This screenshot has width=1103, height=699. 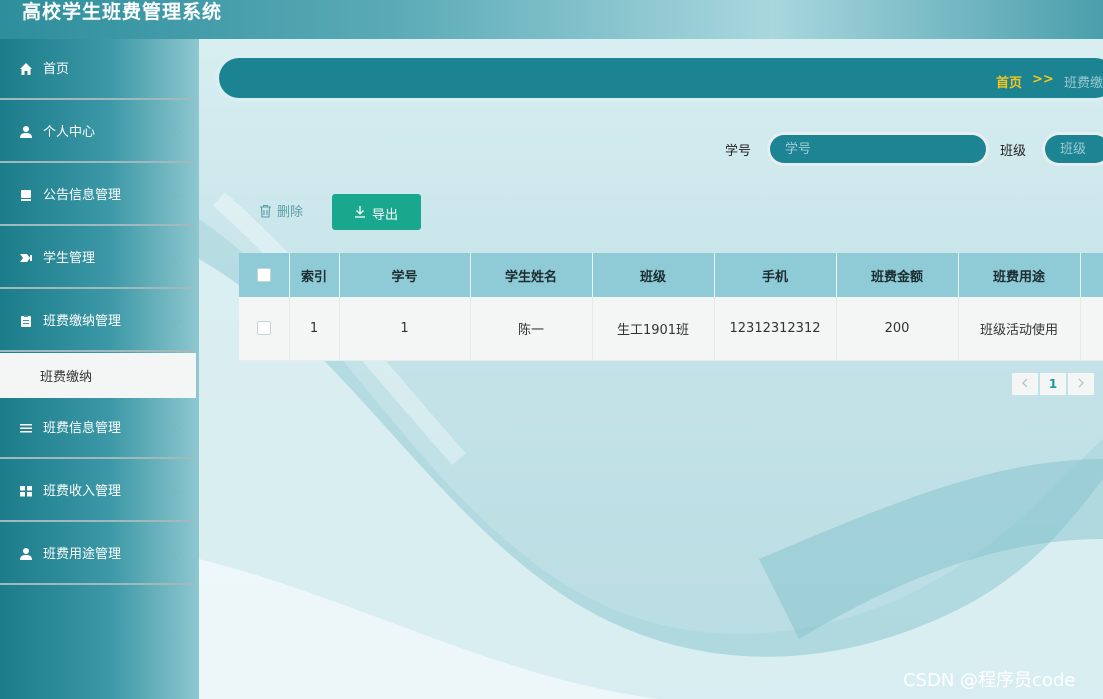 I want to click on export-button-label: 导出, so click(x=385, y=215).